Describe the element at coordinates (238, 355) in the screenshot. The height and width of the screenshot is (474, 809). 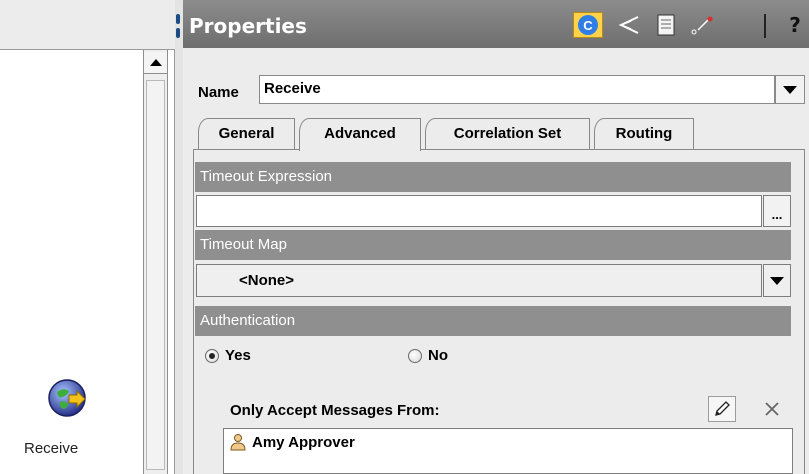
I see `auth-yes-label: Yes` at that location.